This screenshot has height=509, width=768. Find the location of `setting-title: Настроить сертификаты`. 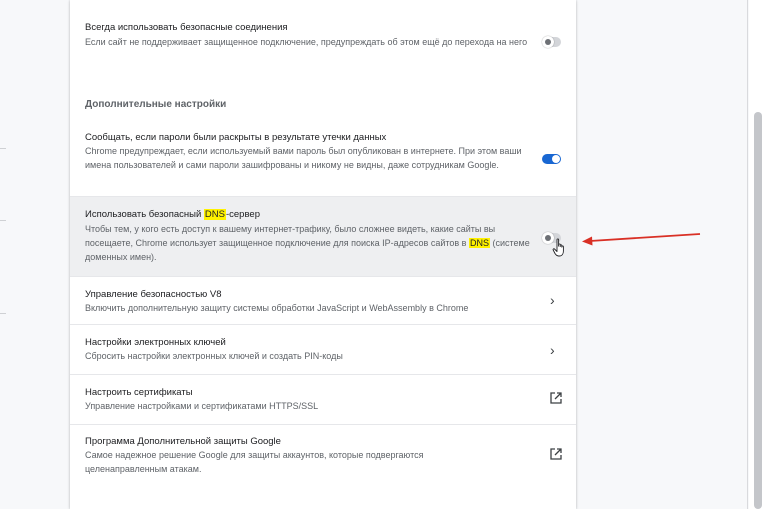

setting-title: Настроить сертификаты is located at coordinates (139, 392).